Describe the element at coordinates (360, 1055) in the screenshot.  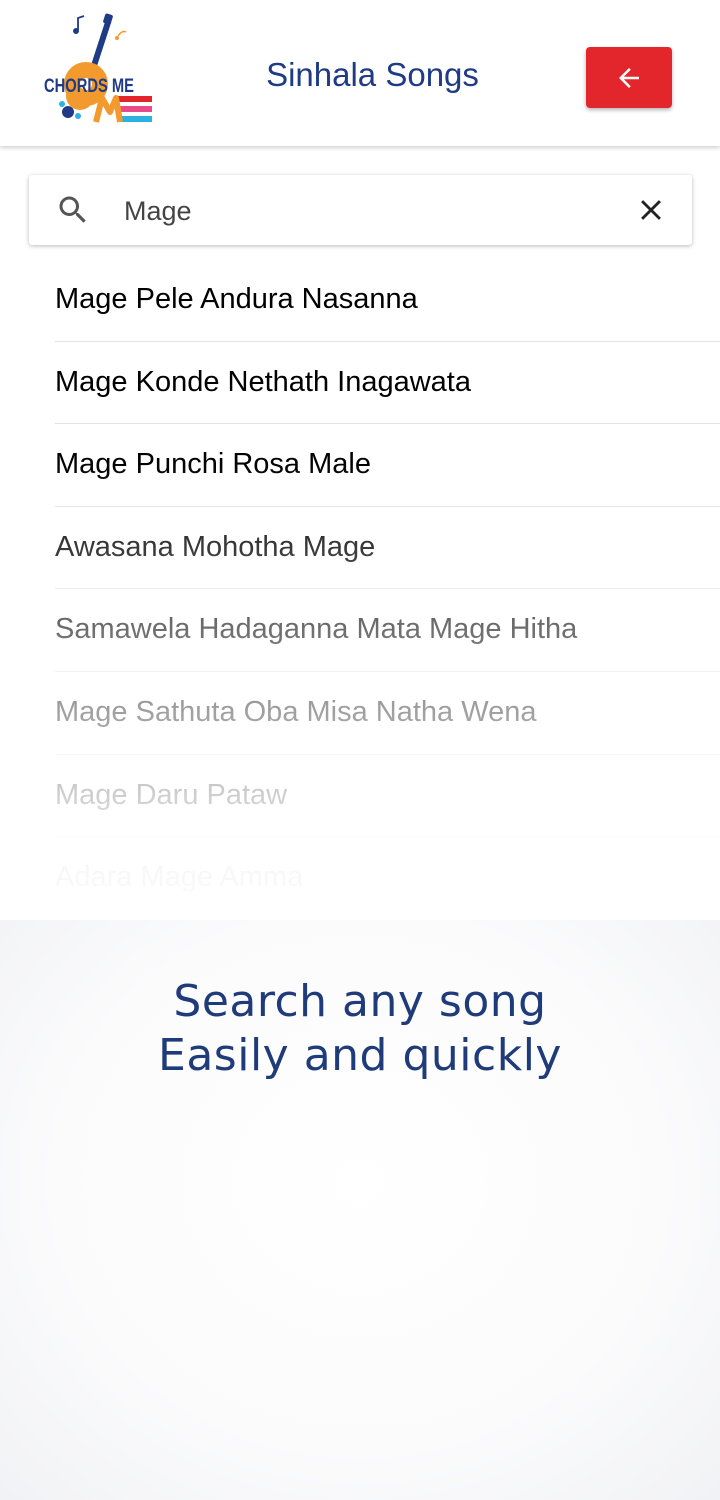
I see `promo-line-2: Easily and quickly` at that location.